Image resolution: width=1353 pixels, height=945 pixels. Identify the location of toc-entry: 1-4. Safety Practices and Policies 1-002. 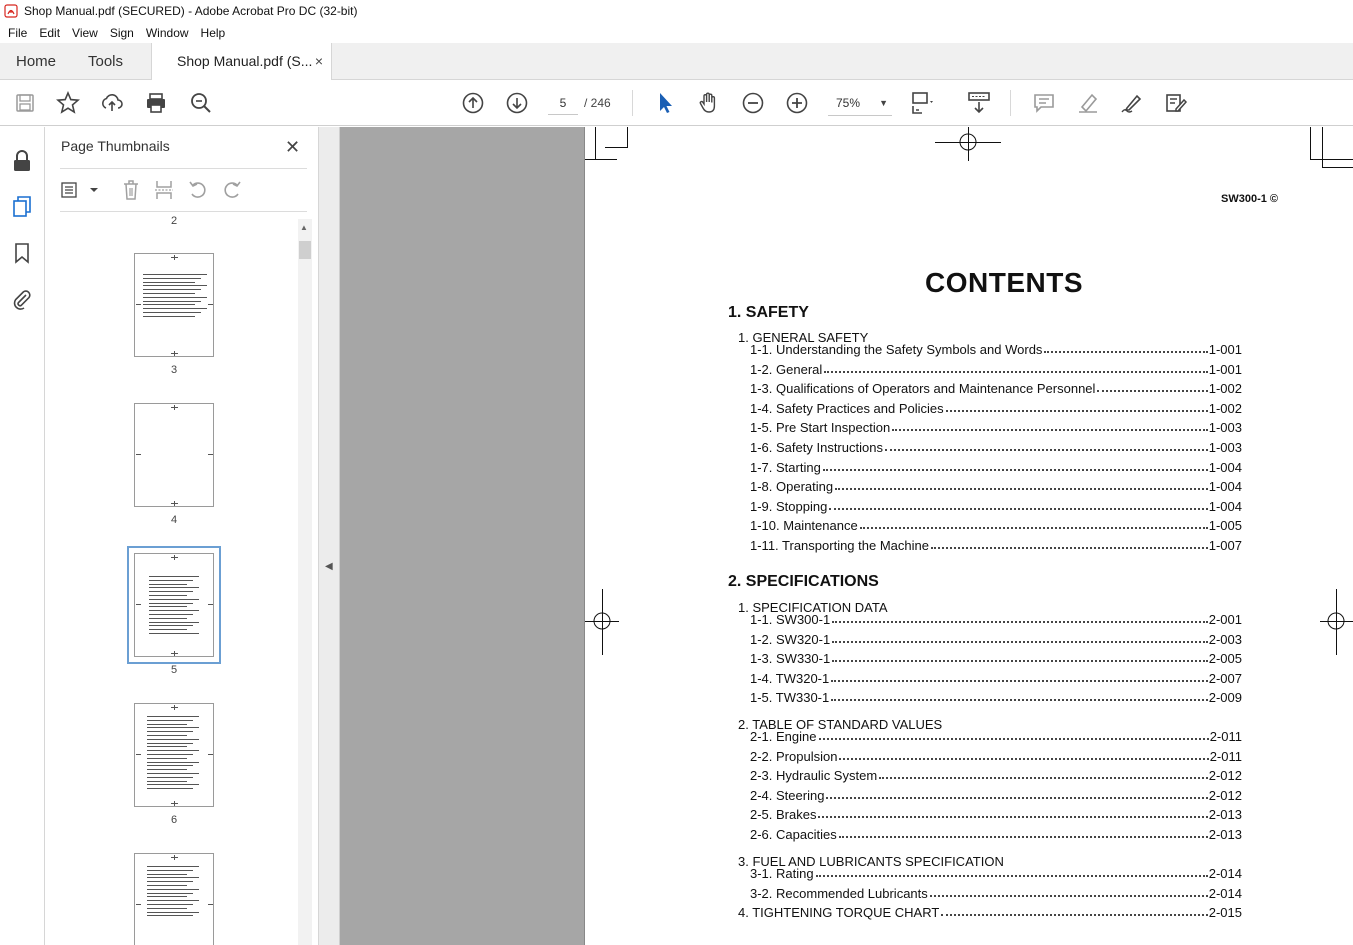
(996, 407).